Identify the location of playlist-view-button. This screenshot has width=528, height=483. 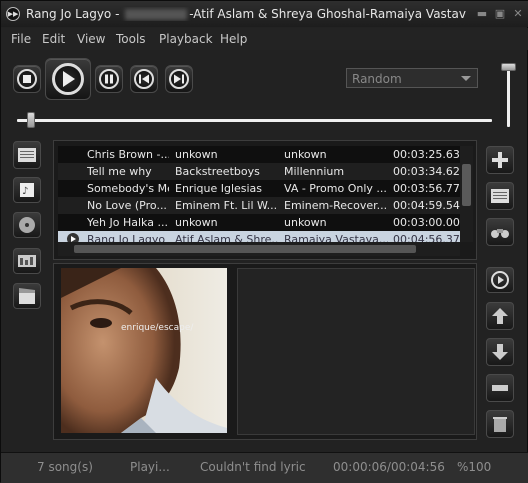
(27, 155).